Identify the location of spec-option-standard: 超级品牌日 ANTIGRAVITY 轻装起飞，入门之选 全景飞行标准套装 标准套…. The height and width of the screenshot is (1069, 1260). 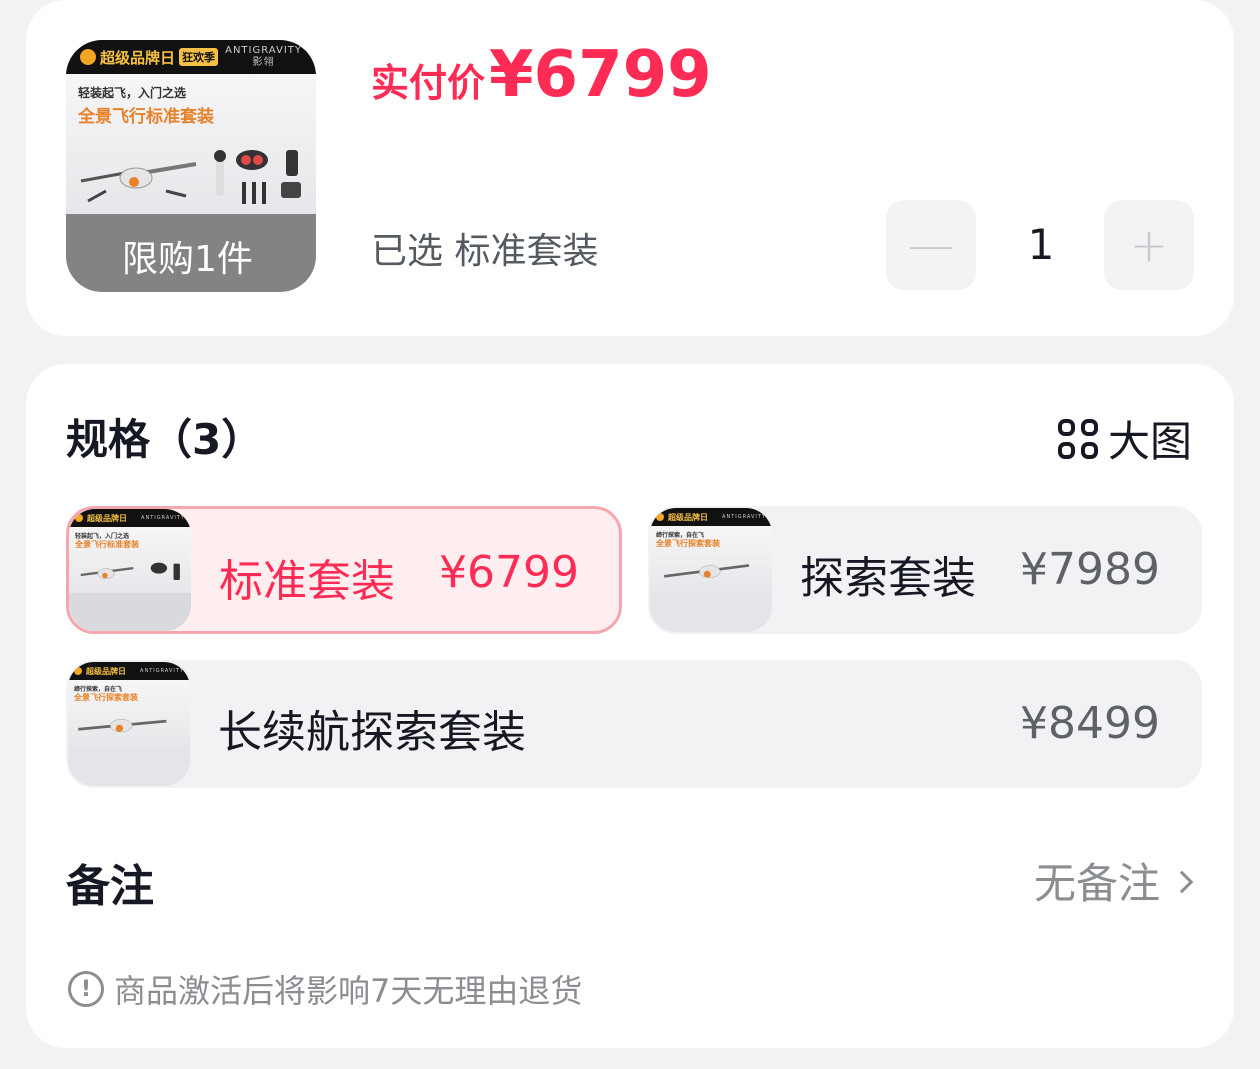
(344, 570).